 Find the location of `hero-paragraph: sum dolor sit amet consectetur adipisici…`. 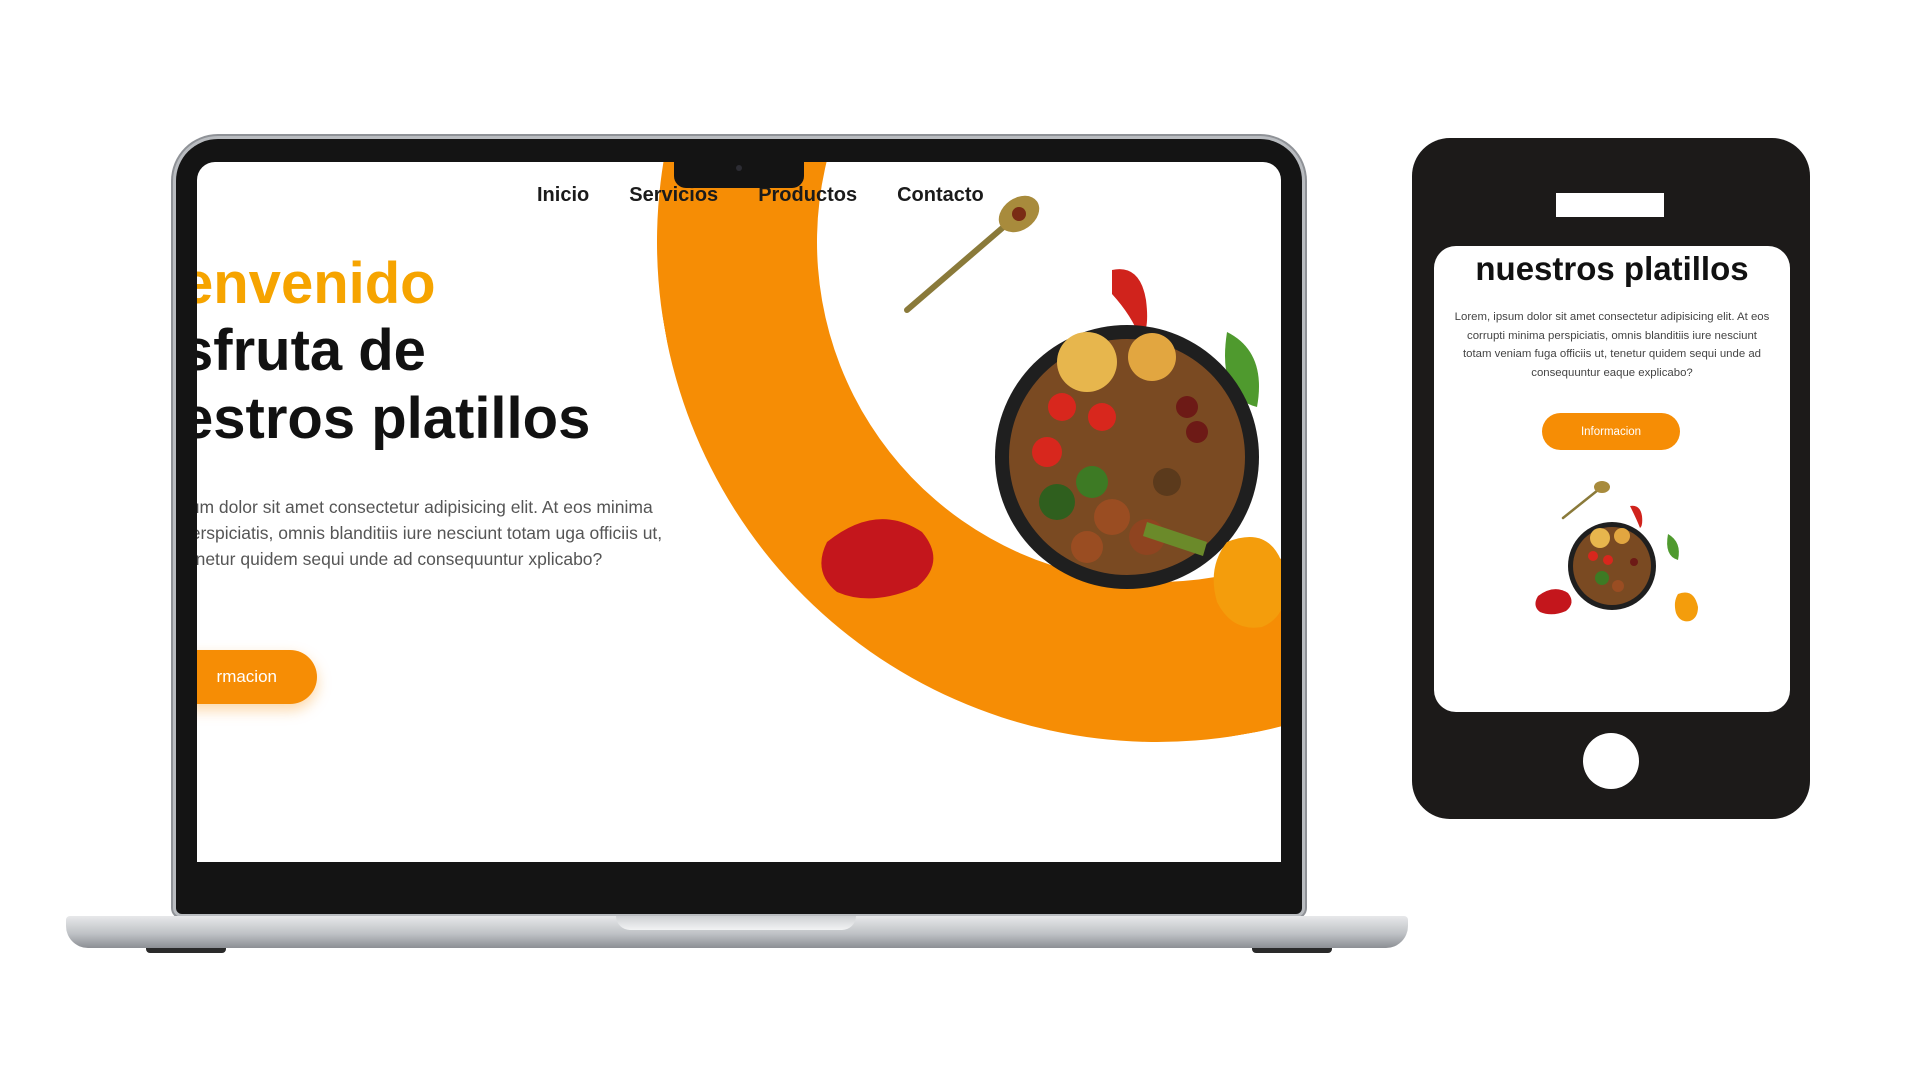

hero-paragraph: sum dolor sit amet consectetur adipisici… is located at coordinates (430, 533).